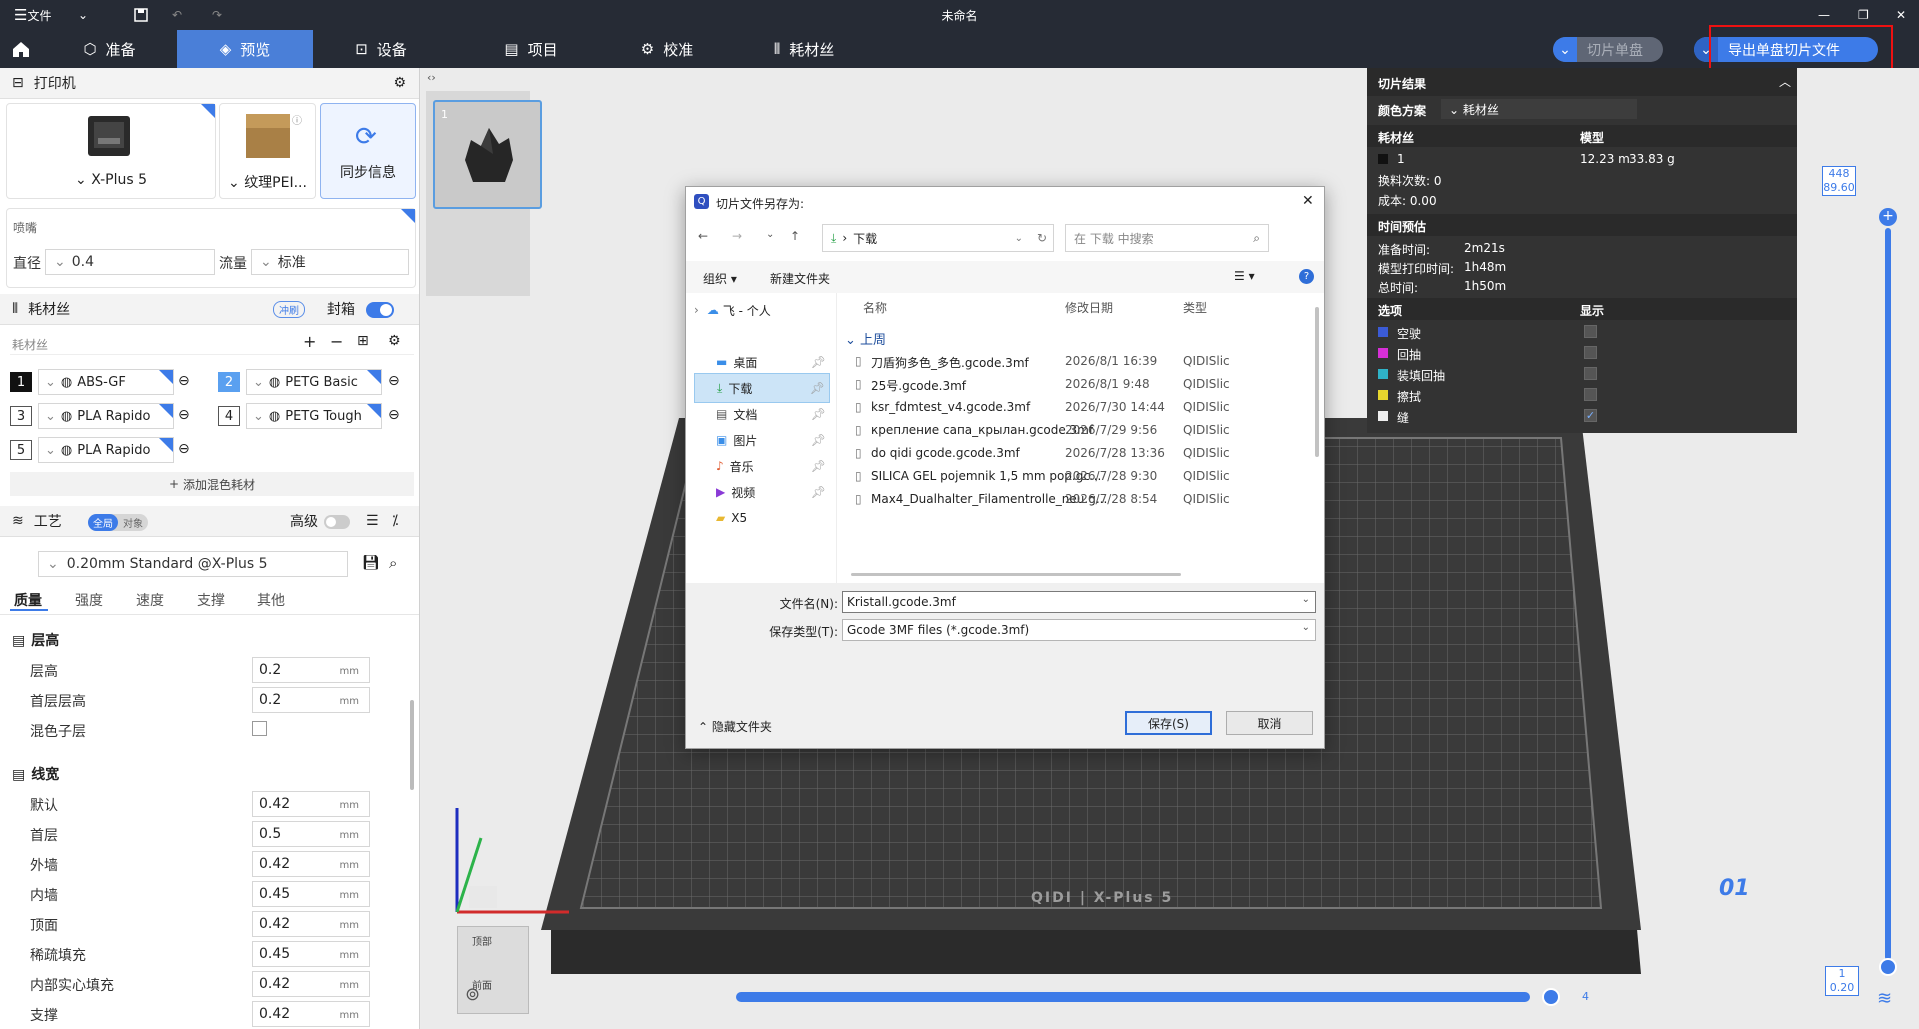 This screenshot has width=1919, height=1029. What do you see at coordinates (193, 564) in the screenshot?
I see `preset-select: ⌄ 0.20mm Standard @X-Plus 5` at bounding box center [193, 564].